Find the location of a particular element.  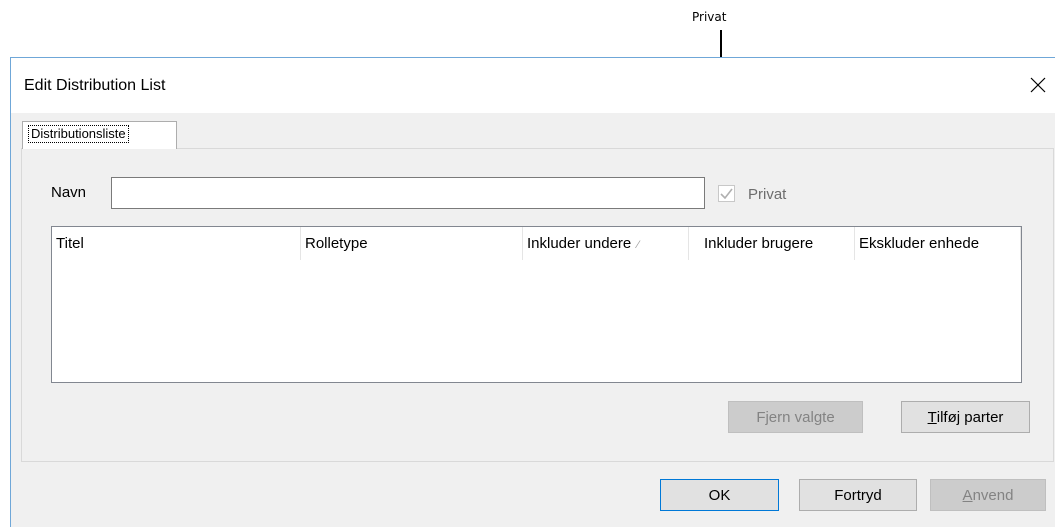

checkmark-icon is located at coordinates (726, 193).